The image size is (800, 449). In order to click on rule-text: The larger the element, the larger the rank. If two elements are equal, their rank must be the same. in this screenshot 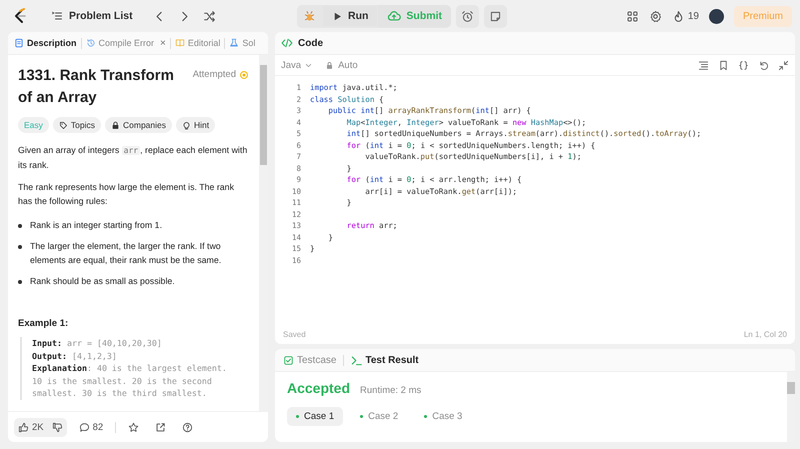, I will do `click(126, 253)`.